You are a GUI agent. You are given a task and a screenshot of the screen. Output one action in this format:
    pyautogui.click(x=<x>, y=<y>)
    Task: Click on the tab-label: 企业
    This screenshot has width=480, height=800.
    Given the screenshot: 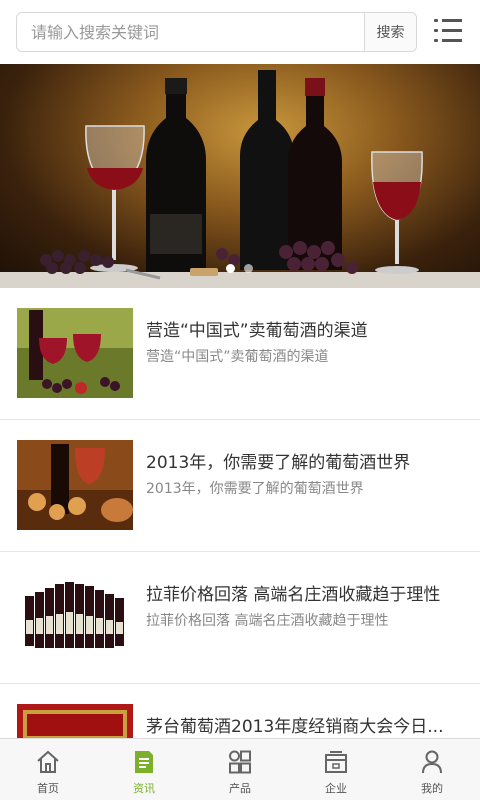 What is the action you would take?
    pyautogui.click(x=336, y=788)
    